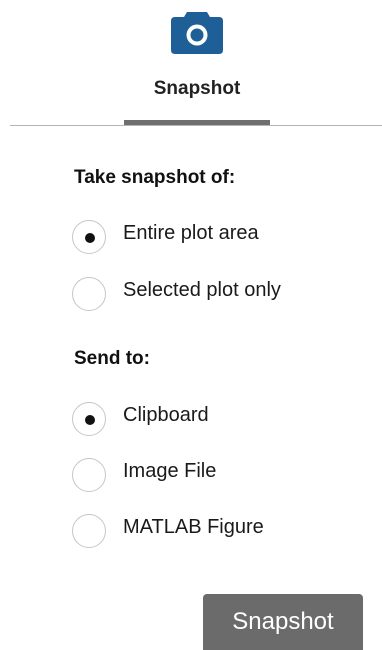 This screenshot has height=650, width=382. Describe the element at coordinates (193, 527) in the screenshot. I see `radio-label: MATLAB Figure` at that location.